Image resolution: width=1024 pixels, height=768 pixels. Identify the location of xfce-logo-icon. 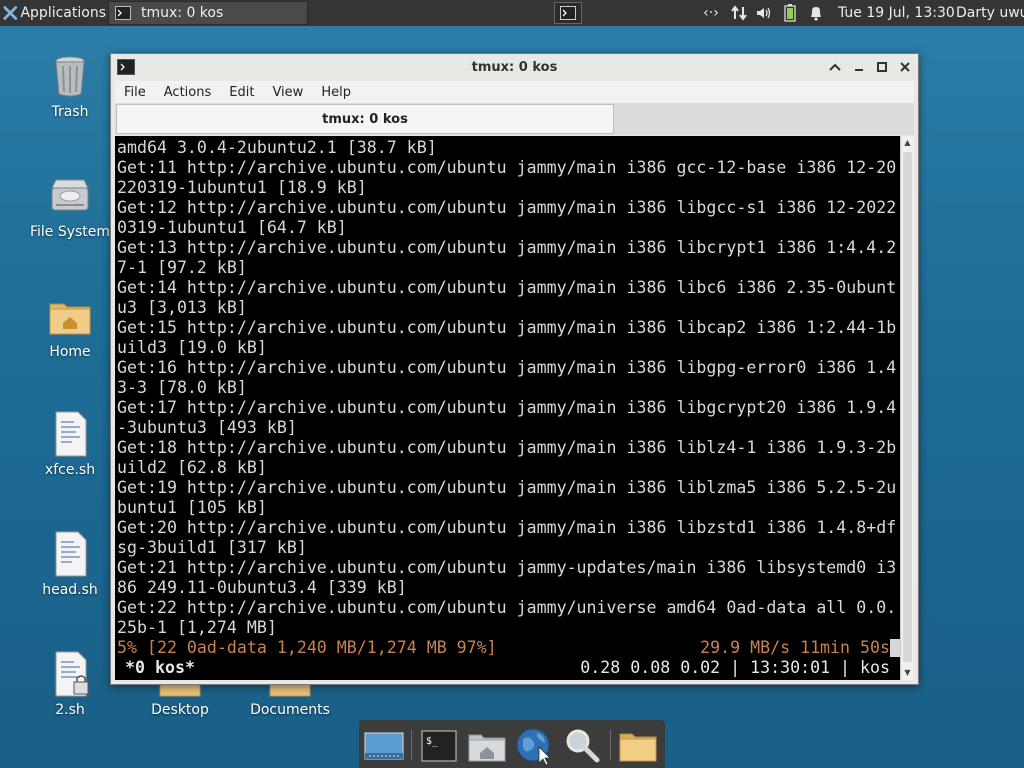
(10, 13).